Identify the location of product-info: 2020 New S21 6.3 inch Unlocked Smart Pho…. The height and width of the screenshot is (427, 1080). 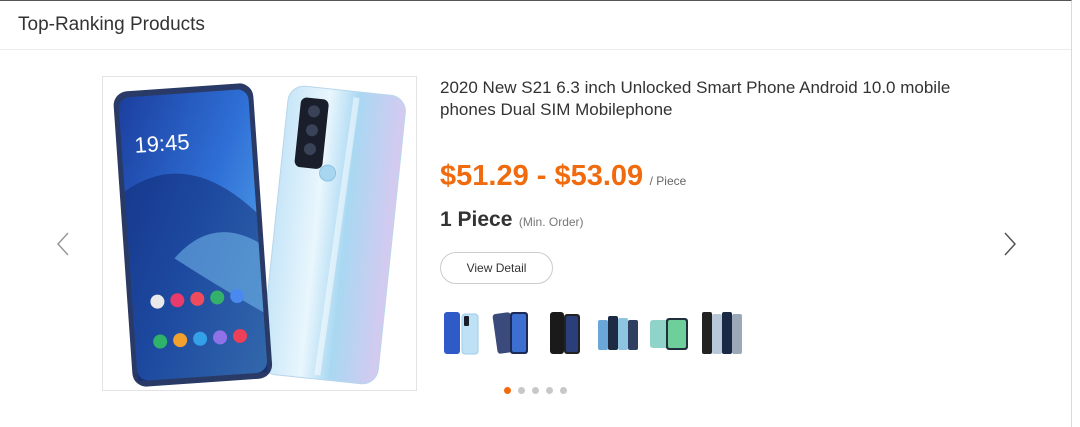
(710, 98).